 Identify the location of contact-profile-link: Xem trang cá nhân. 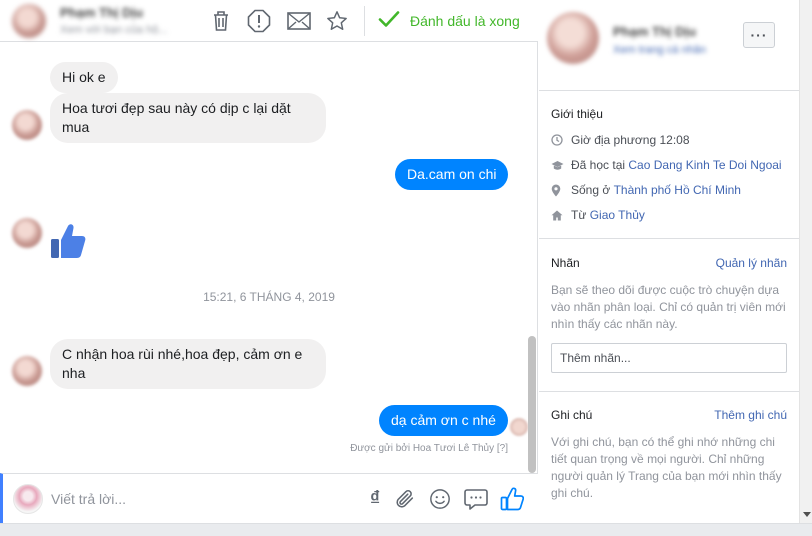
(659, 50).